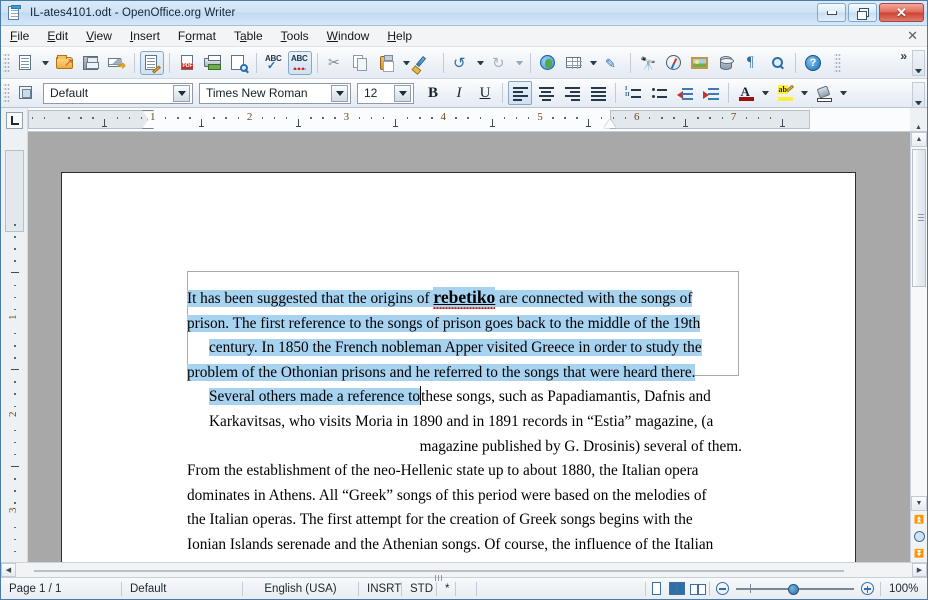 The width and height of the screenshot is (928, 600). What do you see at coordinates (918, 119) in the screenshot?
I see `scroll-up-button-top: ▲` at bounding box center [918, 119].